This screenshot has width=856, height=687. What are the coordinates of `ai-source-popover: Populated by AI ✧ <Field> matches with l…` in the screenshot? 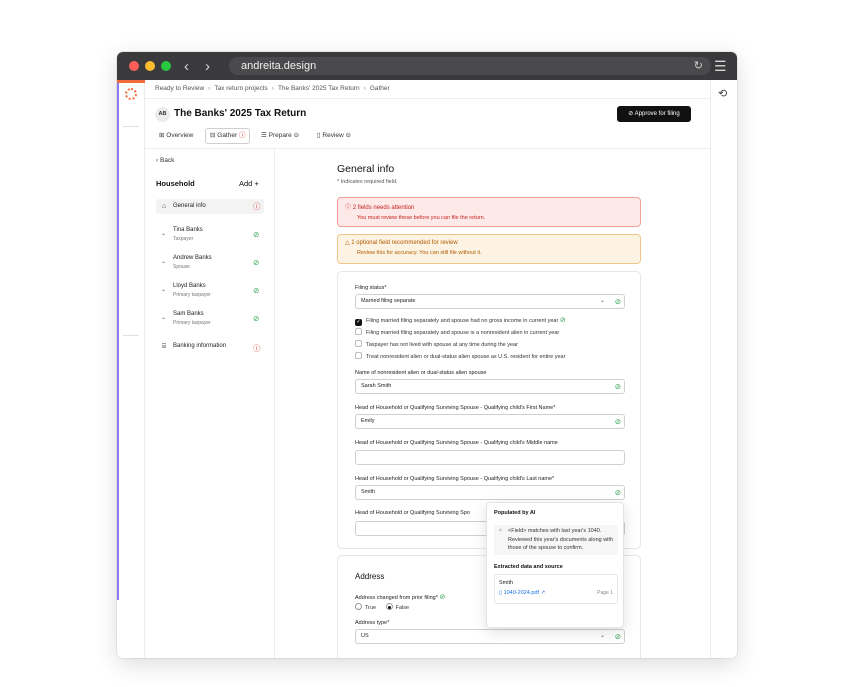 It's located at (555, 565).